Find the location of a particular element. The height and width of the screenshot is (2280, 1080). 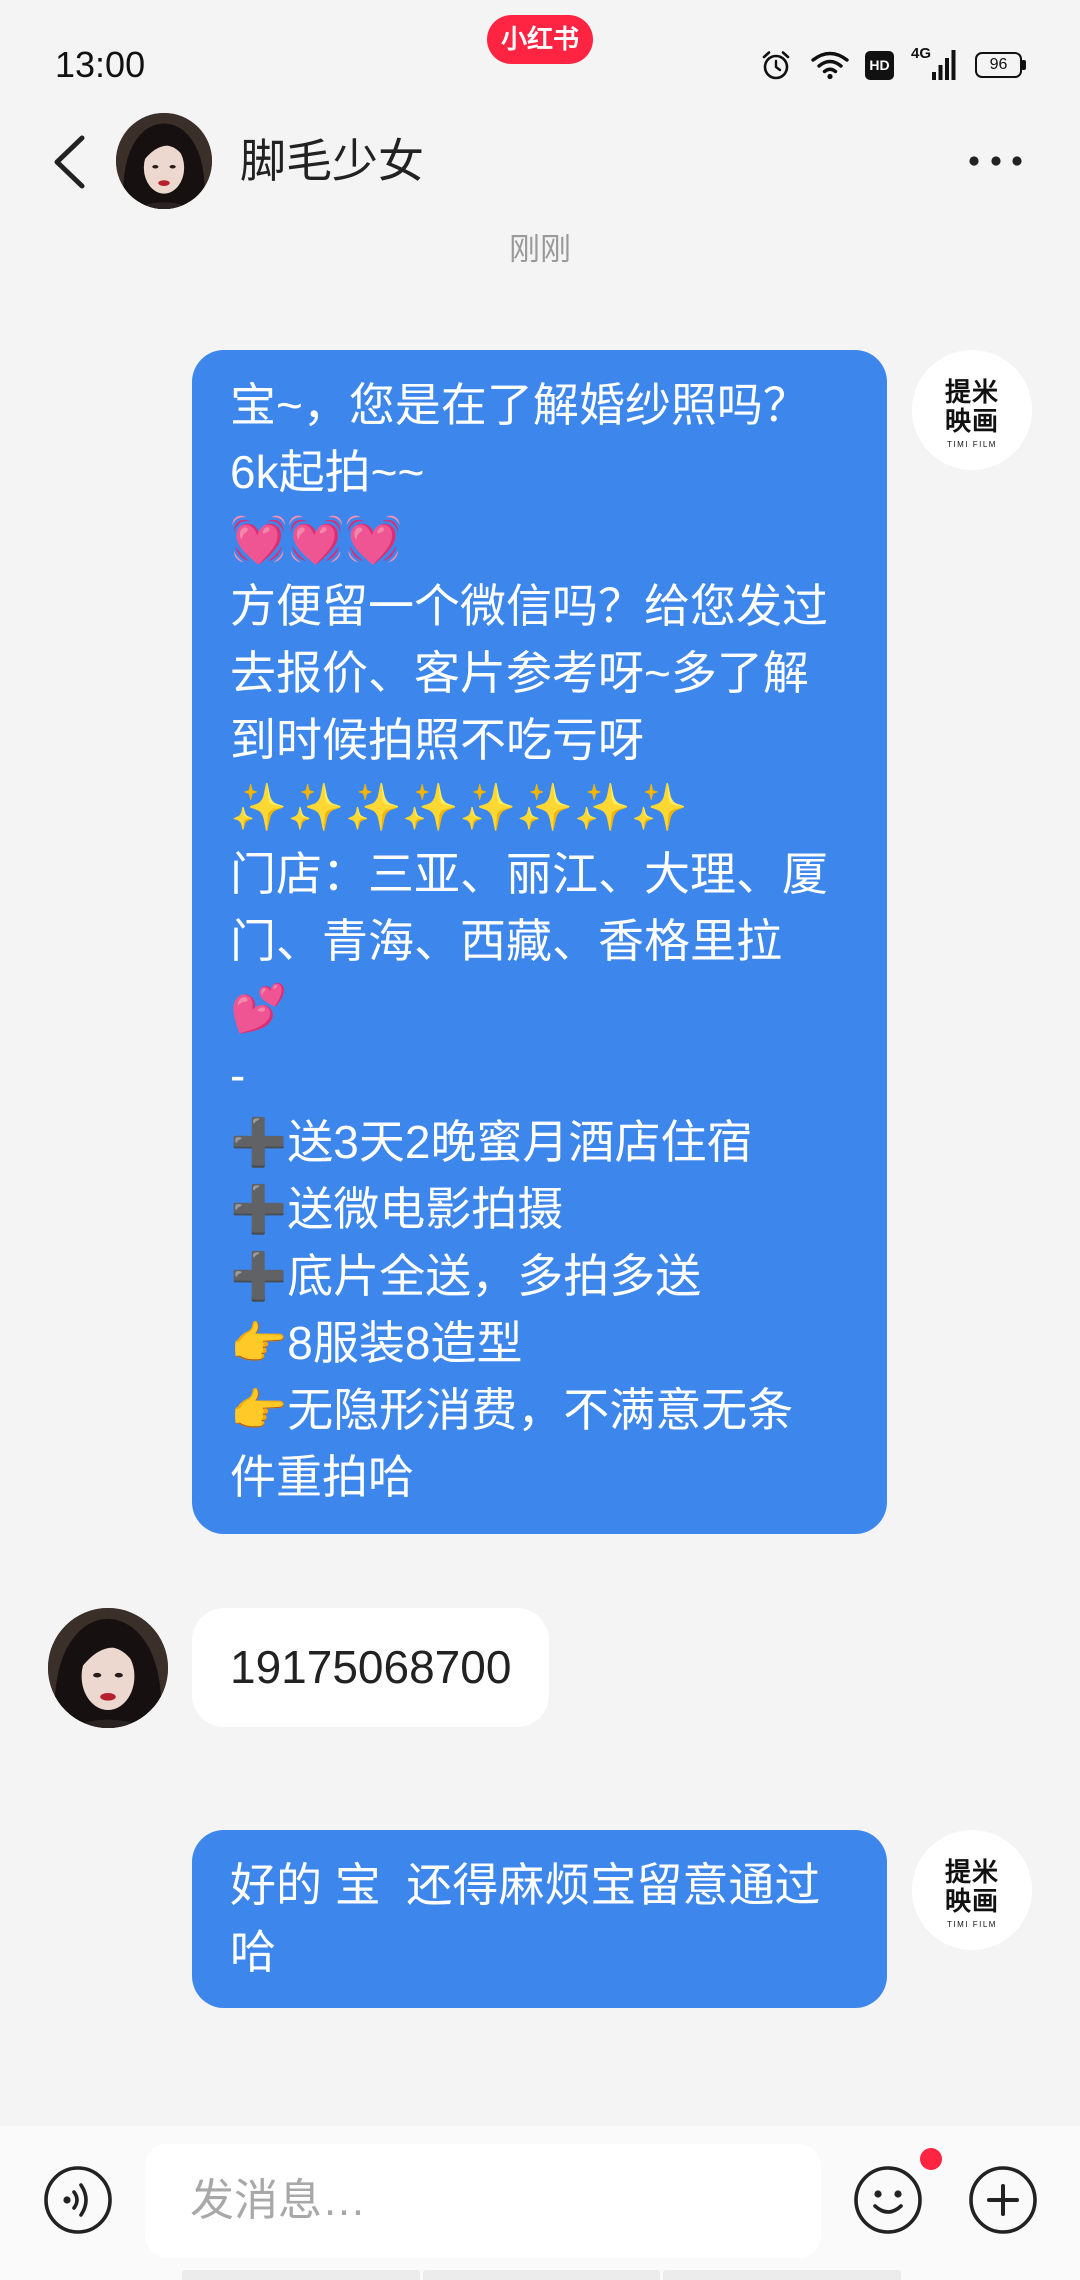

received-message-bubble: 19175068700 is located at coordinates (371, 1667).